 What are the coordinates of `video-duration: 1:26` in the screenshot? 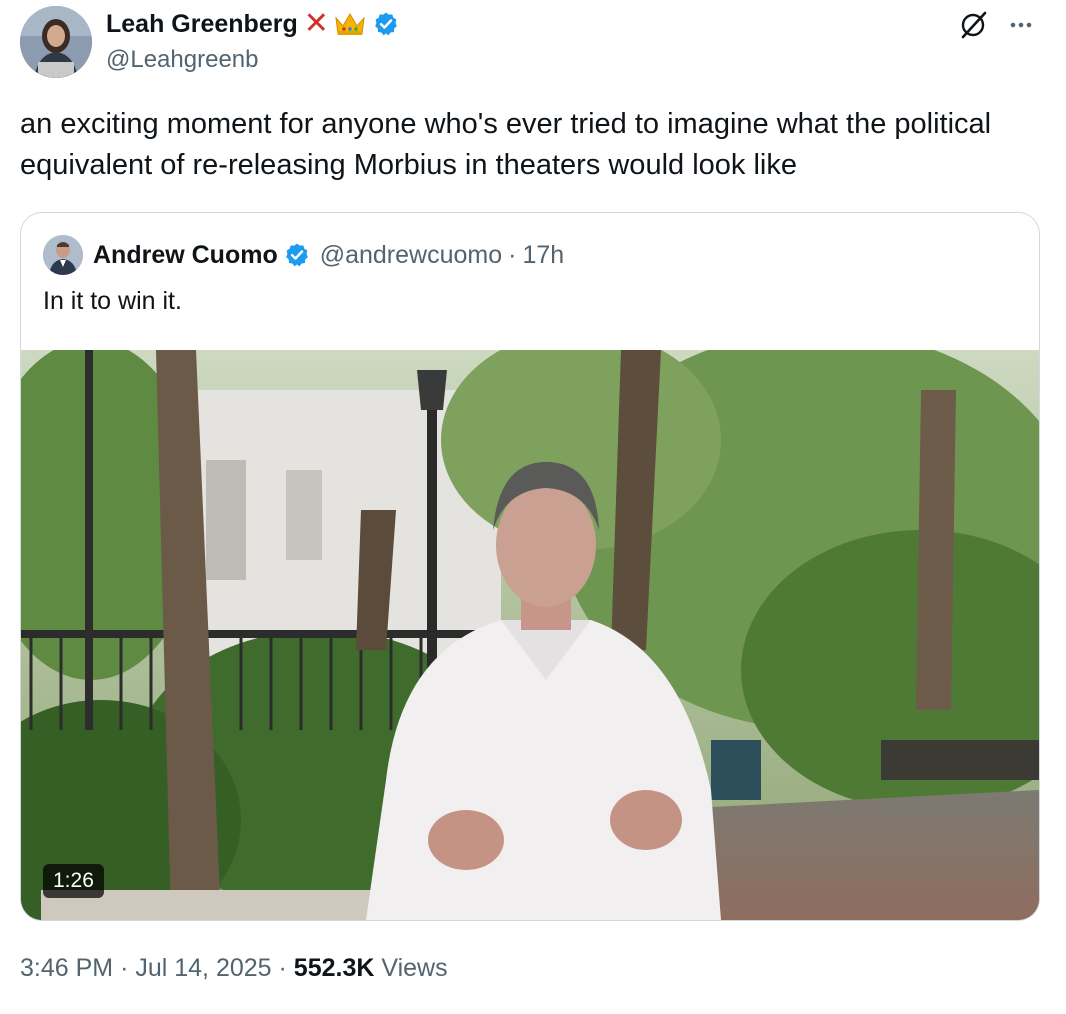 It's located at (73, 881).